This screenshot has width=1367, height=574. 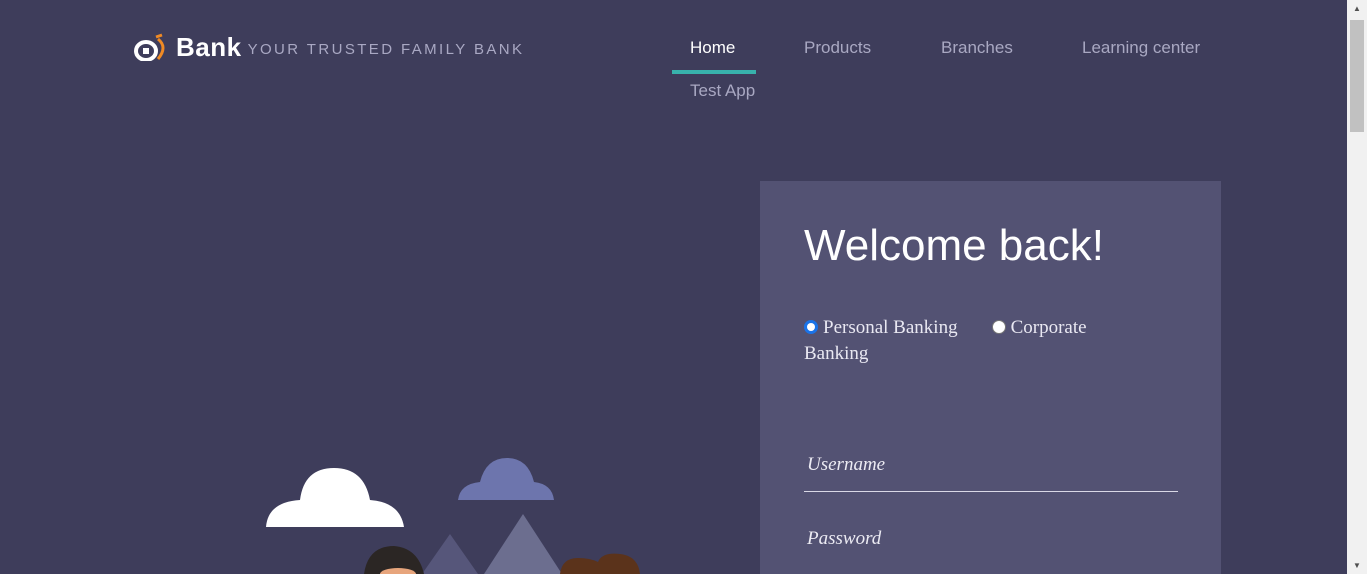 What do you see at coordinates (844, 538) in the screenshot?
I see `password-placeholder: Password` at bounding box center [844, 538].